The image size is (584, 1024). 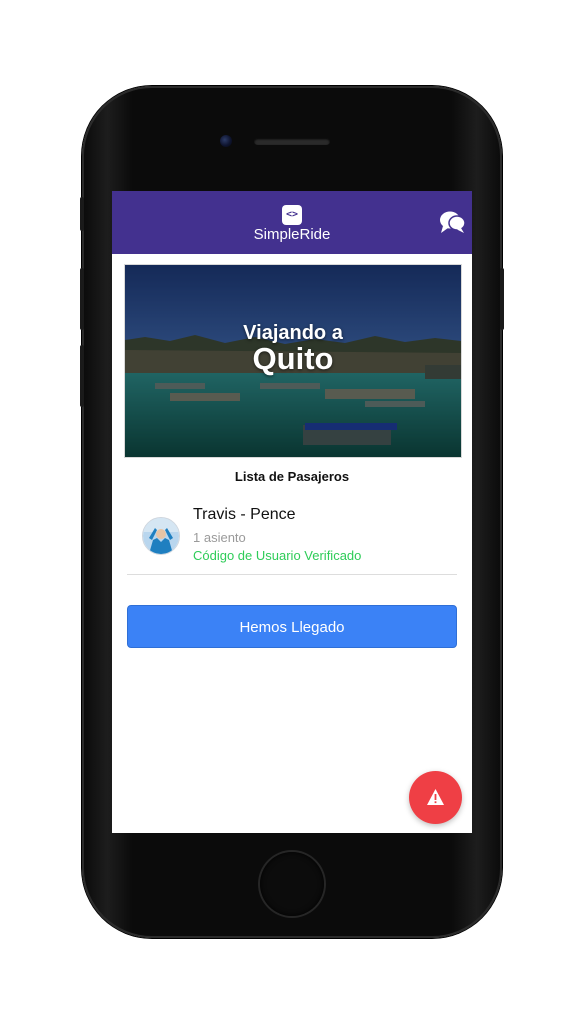 What do you see at coordinates (292, 215) in the screenshot?
I see `app-logo-icon: <>` at bounding box center [292, 215].